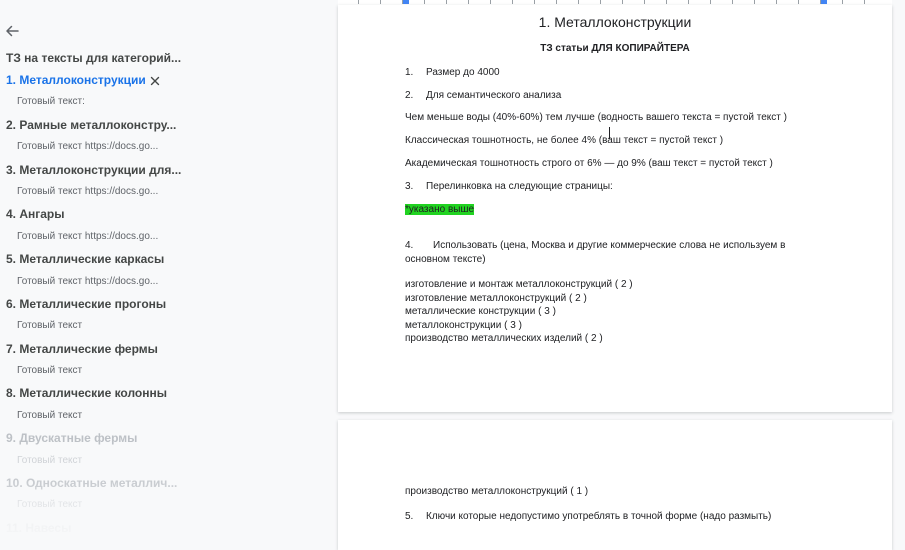 The width and height of the screenshot is (905, 550). Describe the element at coordinates (51, 102) in the screenshot. I see `outline-item-label: Готовый текст:` at that location.